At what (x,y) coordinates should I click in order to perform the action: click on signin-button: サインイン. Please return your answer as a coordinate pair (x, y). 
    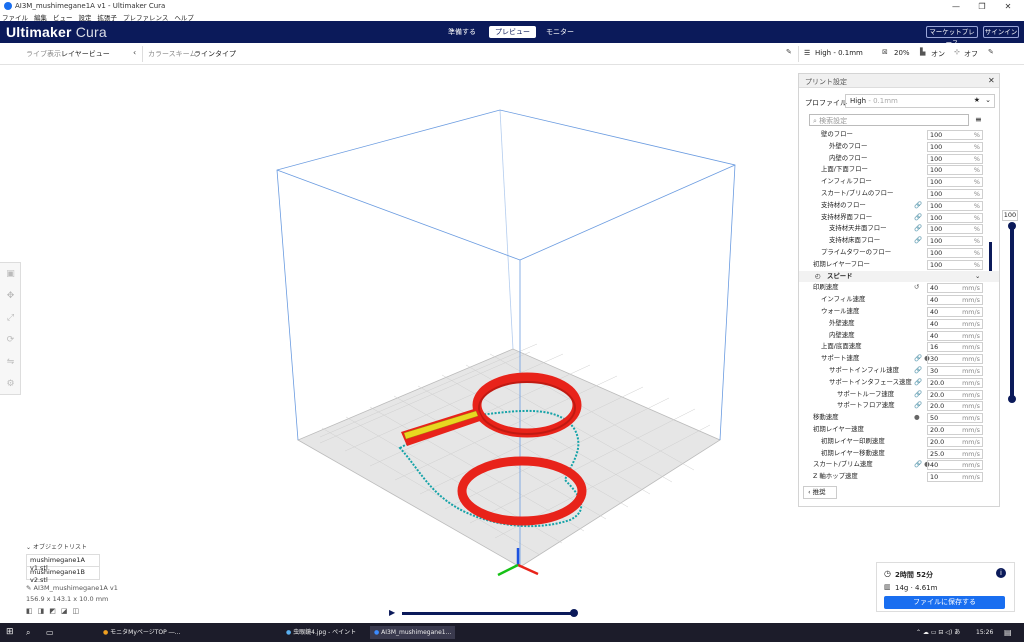
    Looking at the image, I should click on (1001, 32).